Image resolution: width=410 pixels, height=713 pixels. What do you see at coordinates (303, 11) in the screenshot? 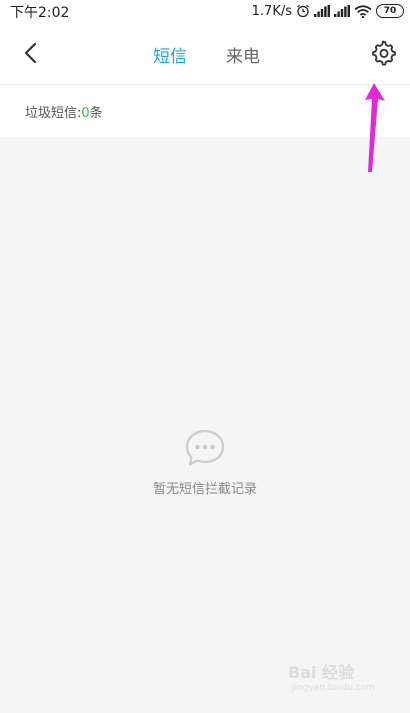
I see `alarm-icon` at bounding box center [303, 11].